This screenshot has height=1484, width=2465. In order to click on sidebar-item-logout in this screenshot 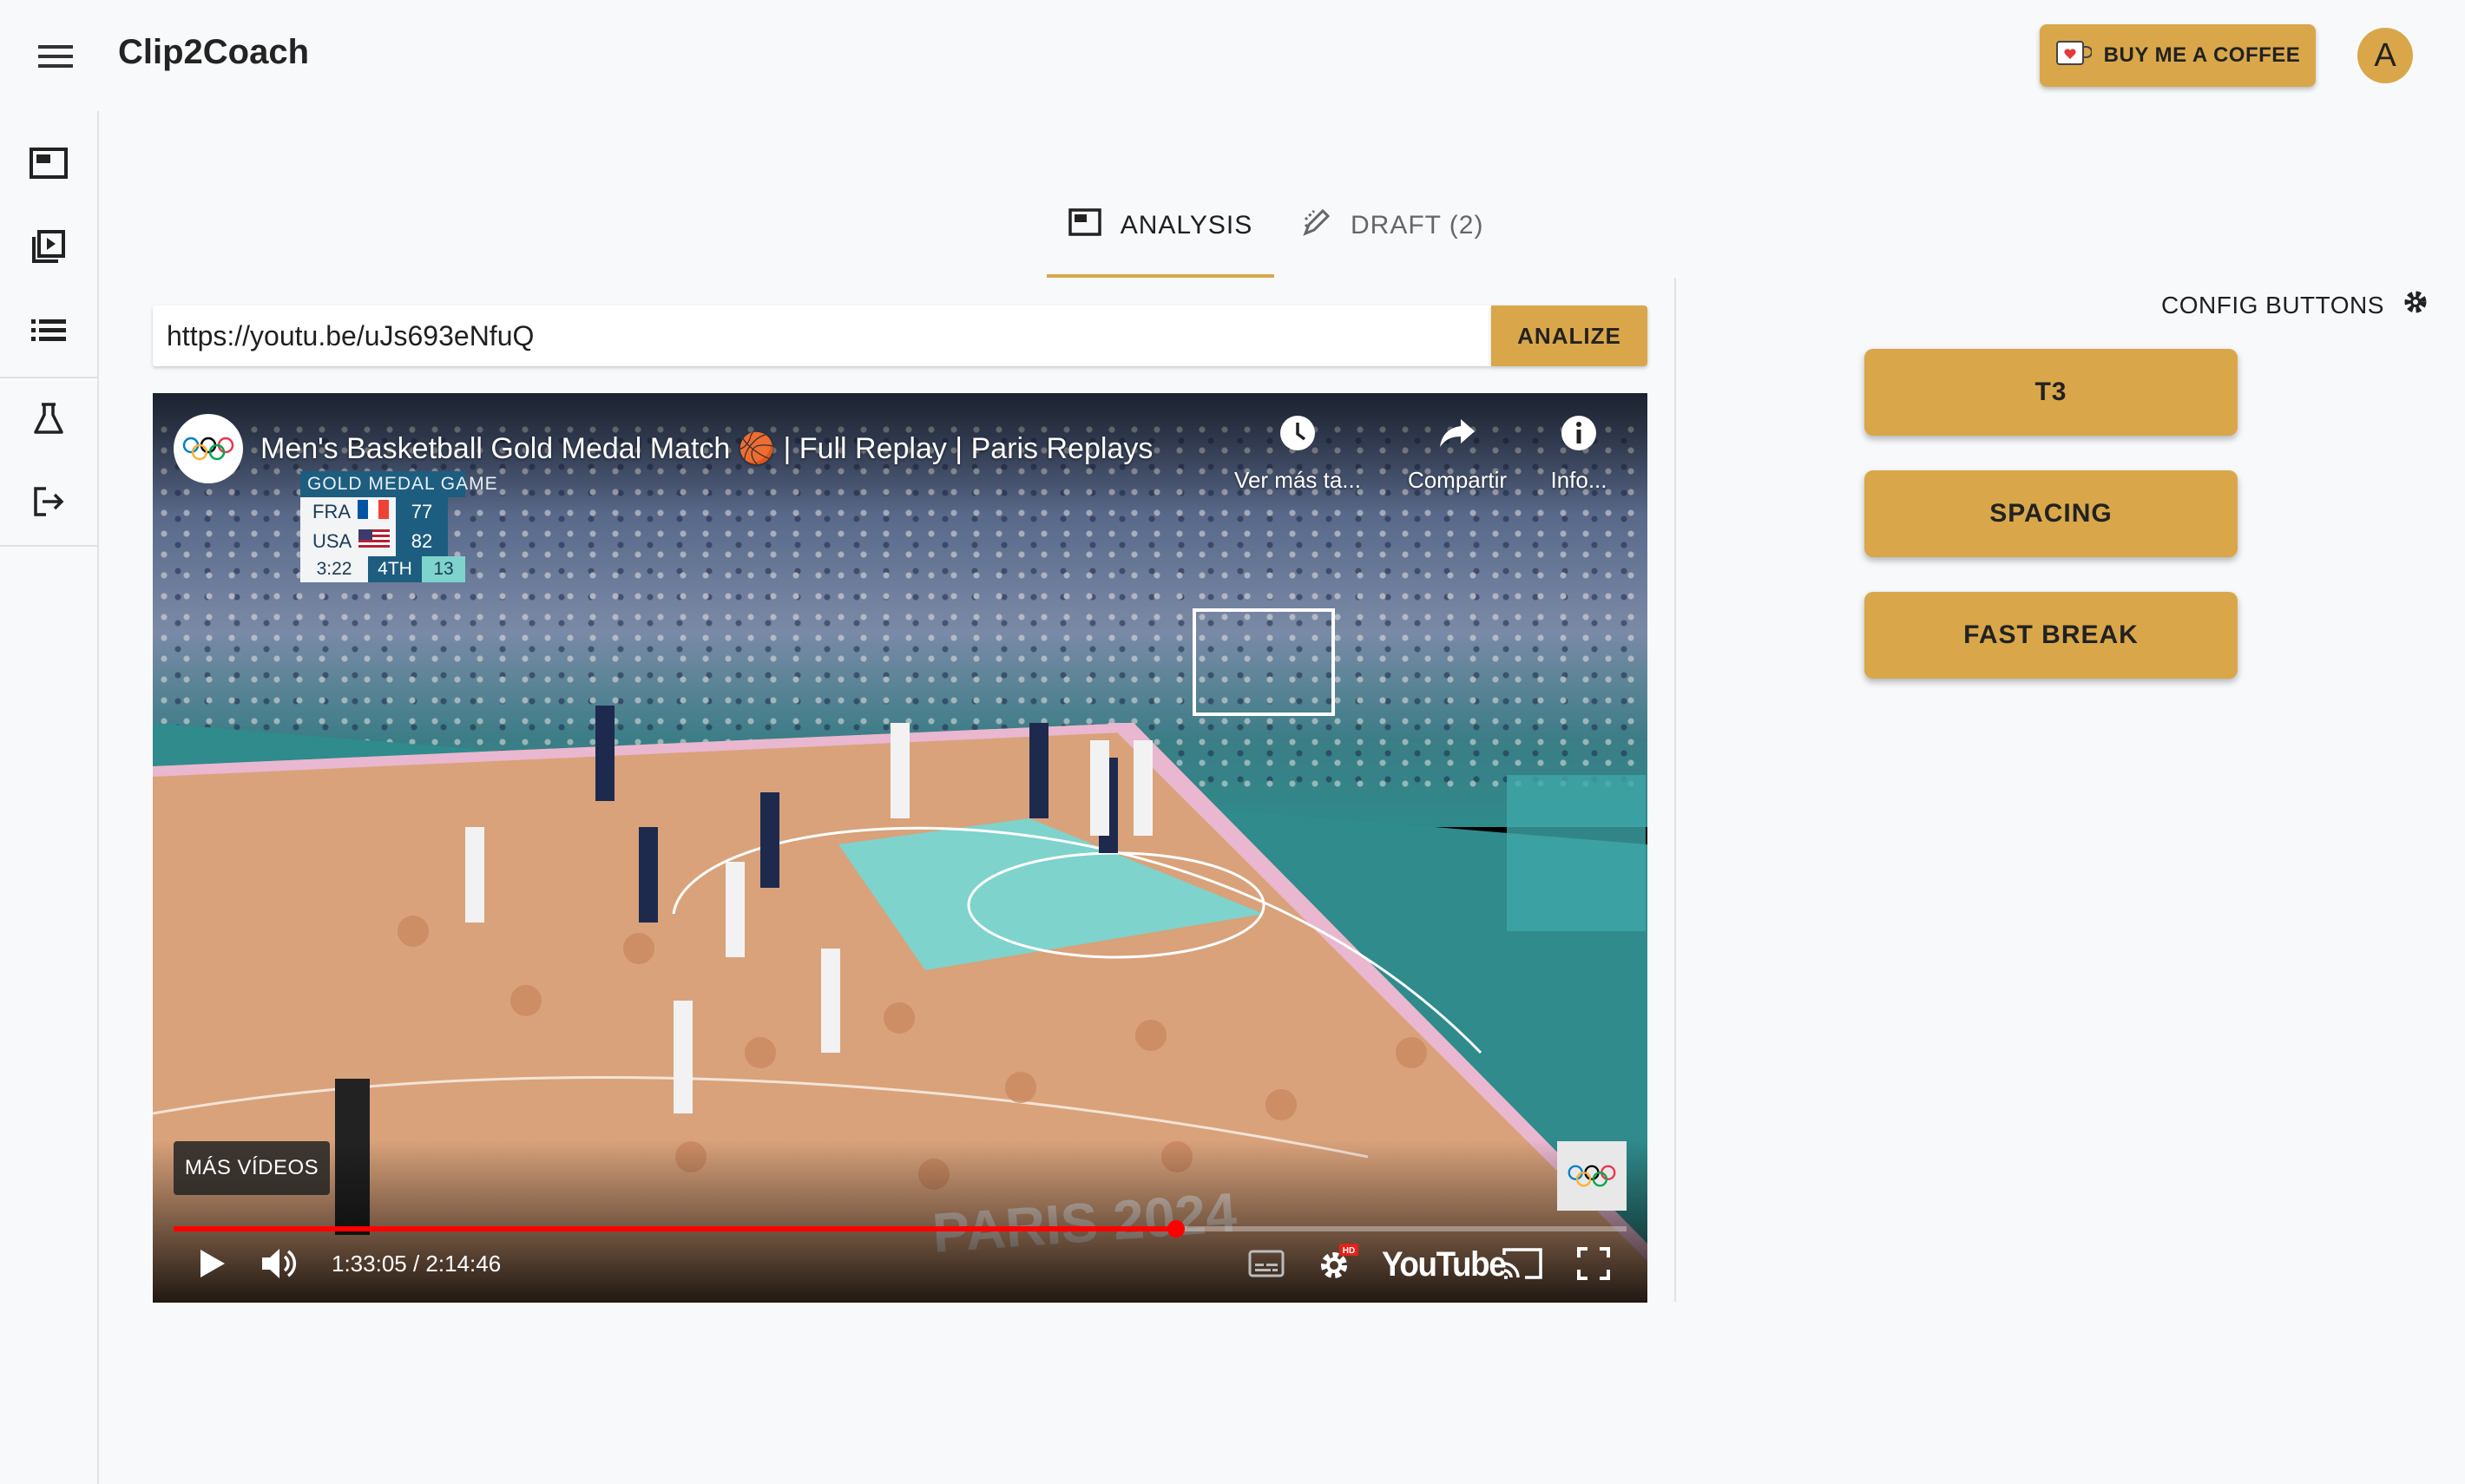, I will do `click(48, 503)`.